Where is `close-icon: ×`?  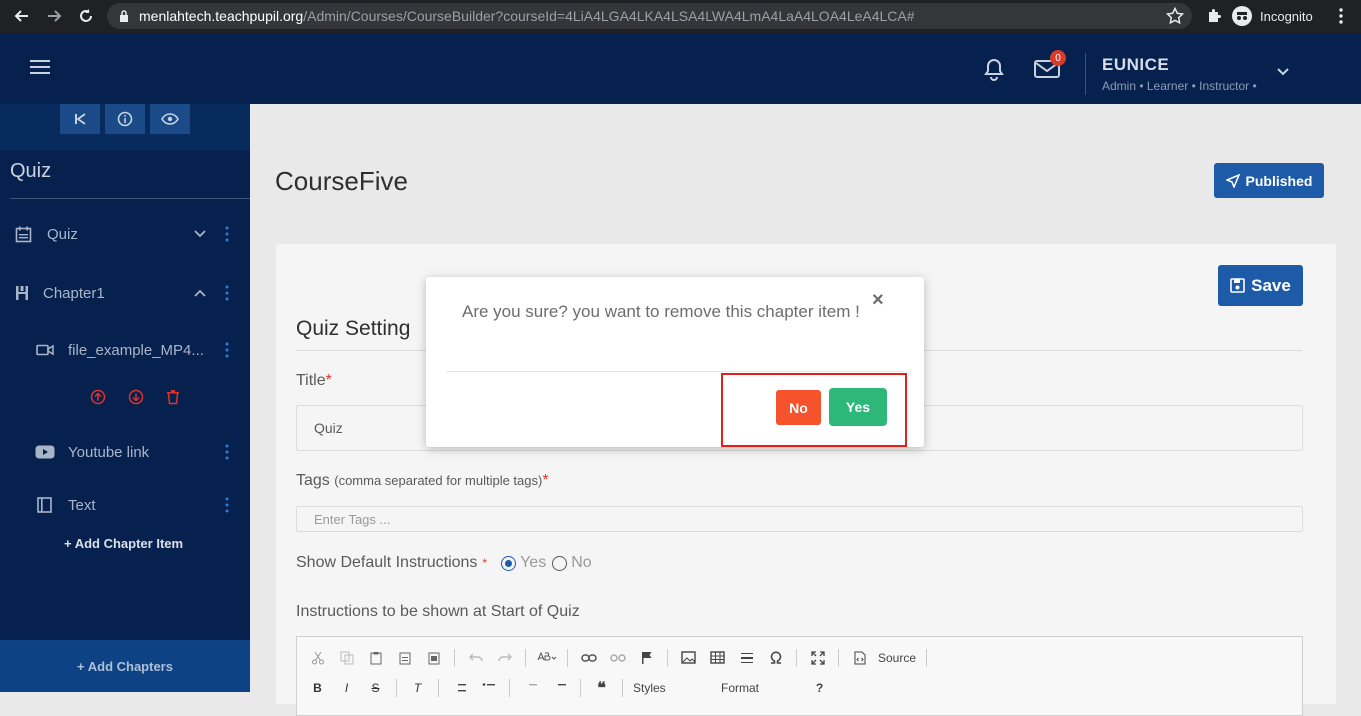 close-icon: × is located at coordinates (878, 300).